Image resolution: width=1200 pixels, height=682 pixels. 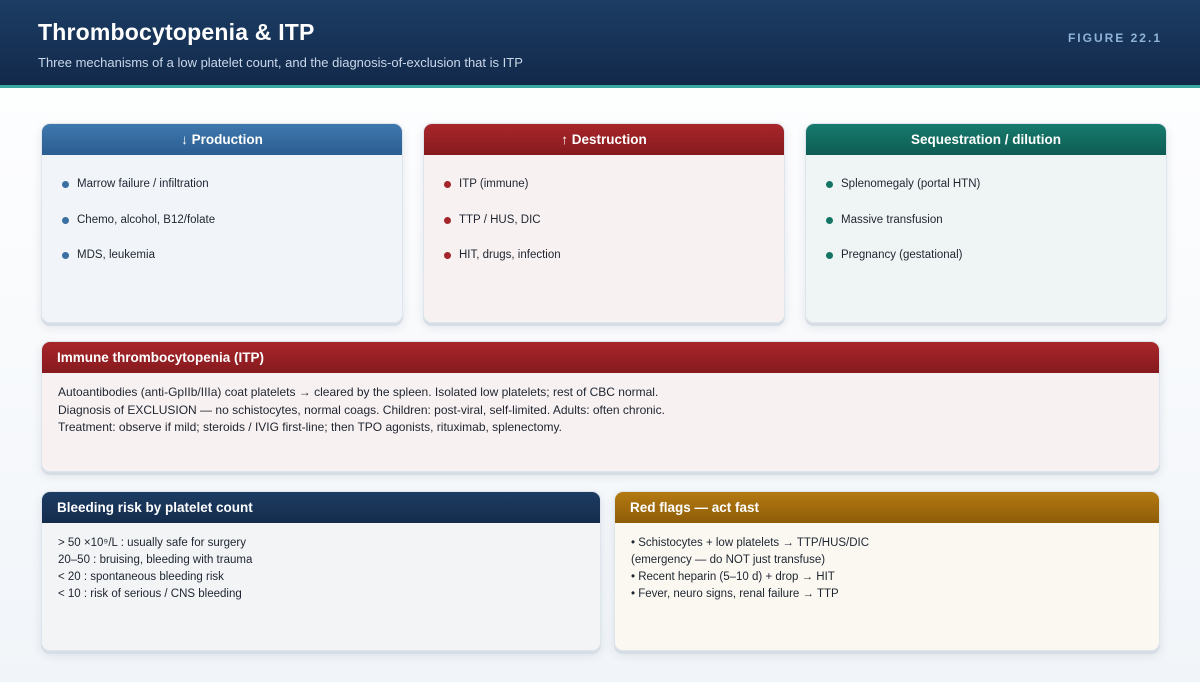 I want to click on red-flags-card-title: Red flags — act fast, so click(x=887, y=507).